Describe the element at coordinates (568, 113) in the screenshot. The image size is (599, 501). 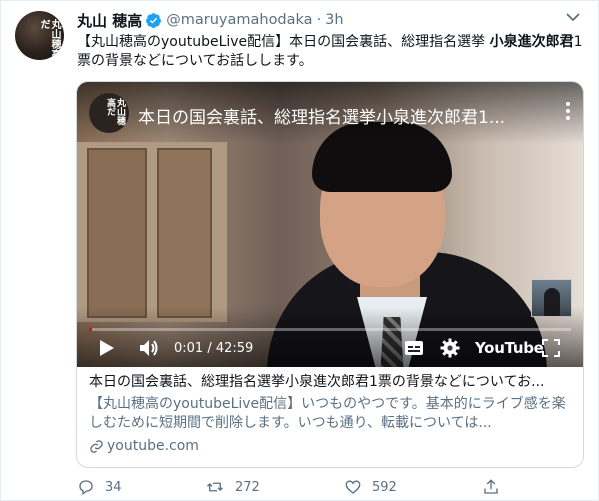
I see `more-options-icon` at that location.